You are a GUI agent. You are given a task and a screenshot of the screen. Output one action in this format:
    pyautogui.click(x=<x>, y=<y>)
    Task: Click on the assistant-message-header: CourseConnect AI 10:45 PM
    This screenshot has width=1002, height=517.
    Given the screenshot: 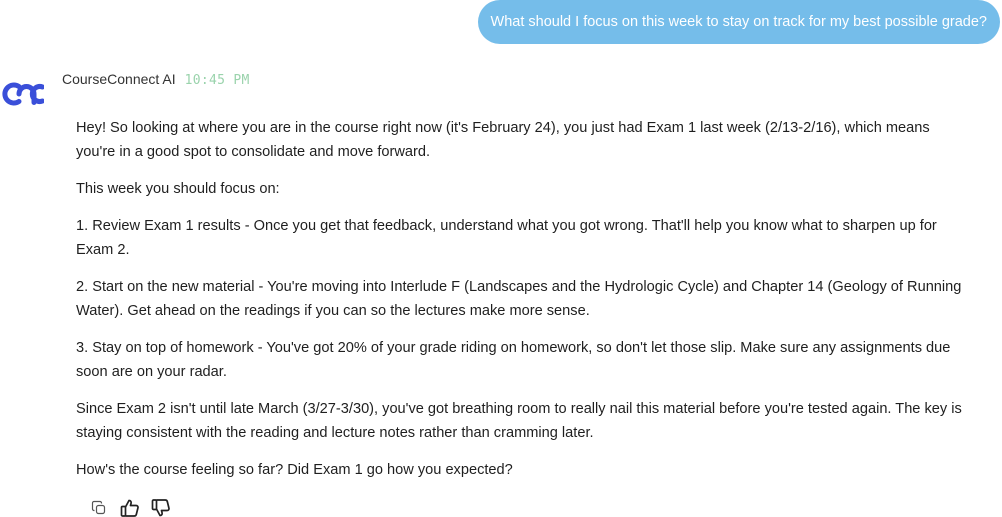 What is the action you would take?
    pyautogui.click(x=156, y=81)
    